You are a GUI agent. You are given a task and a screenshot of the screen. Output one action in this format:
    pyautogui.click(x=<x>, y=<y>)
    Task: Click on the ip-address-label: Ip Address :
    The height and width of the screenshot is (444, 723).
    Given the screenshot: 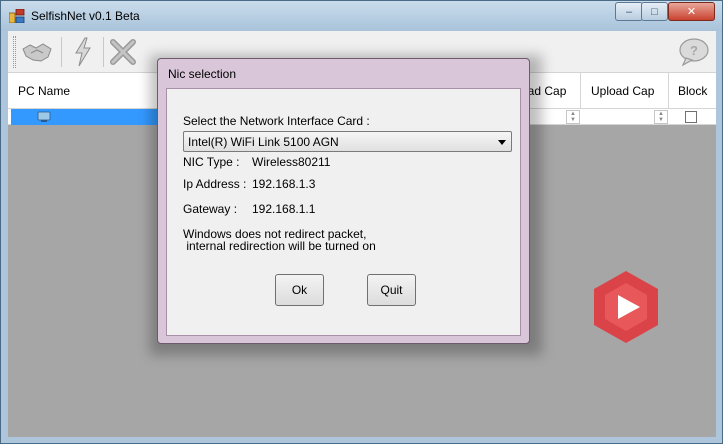 What is the action you would take?
    pyautogui.click(x=215, y=184)
    